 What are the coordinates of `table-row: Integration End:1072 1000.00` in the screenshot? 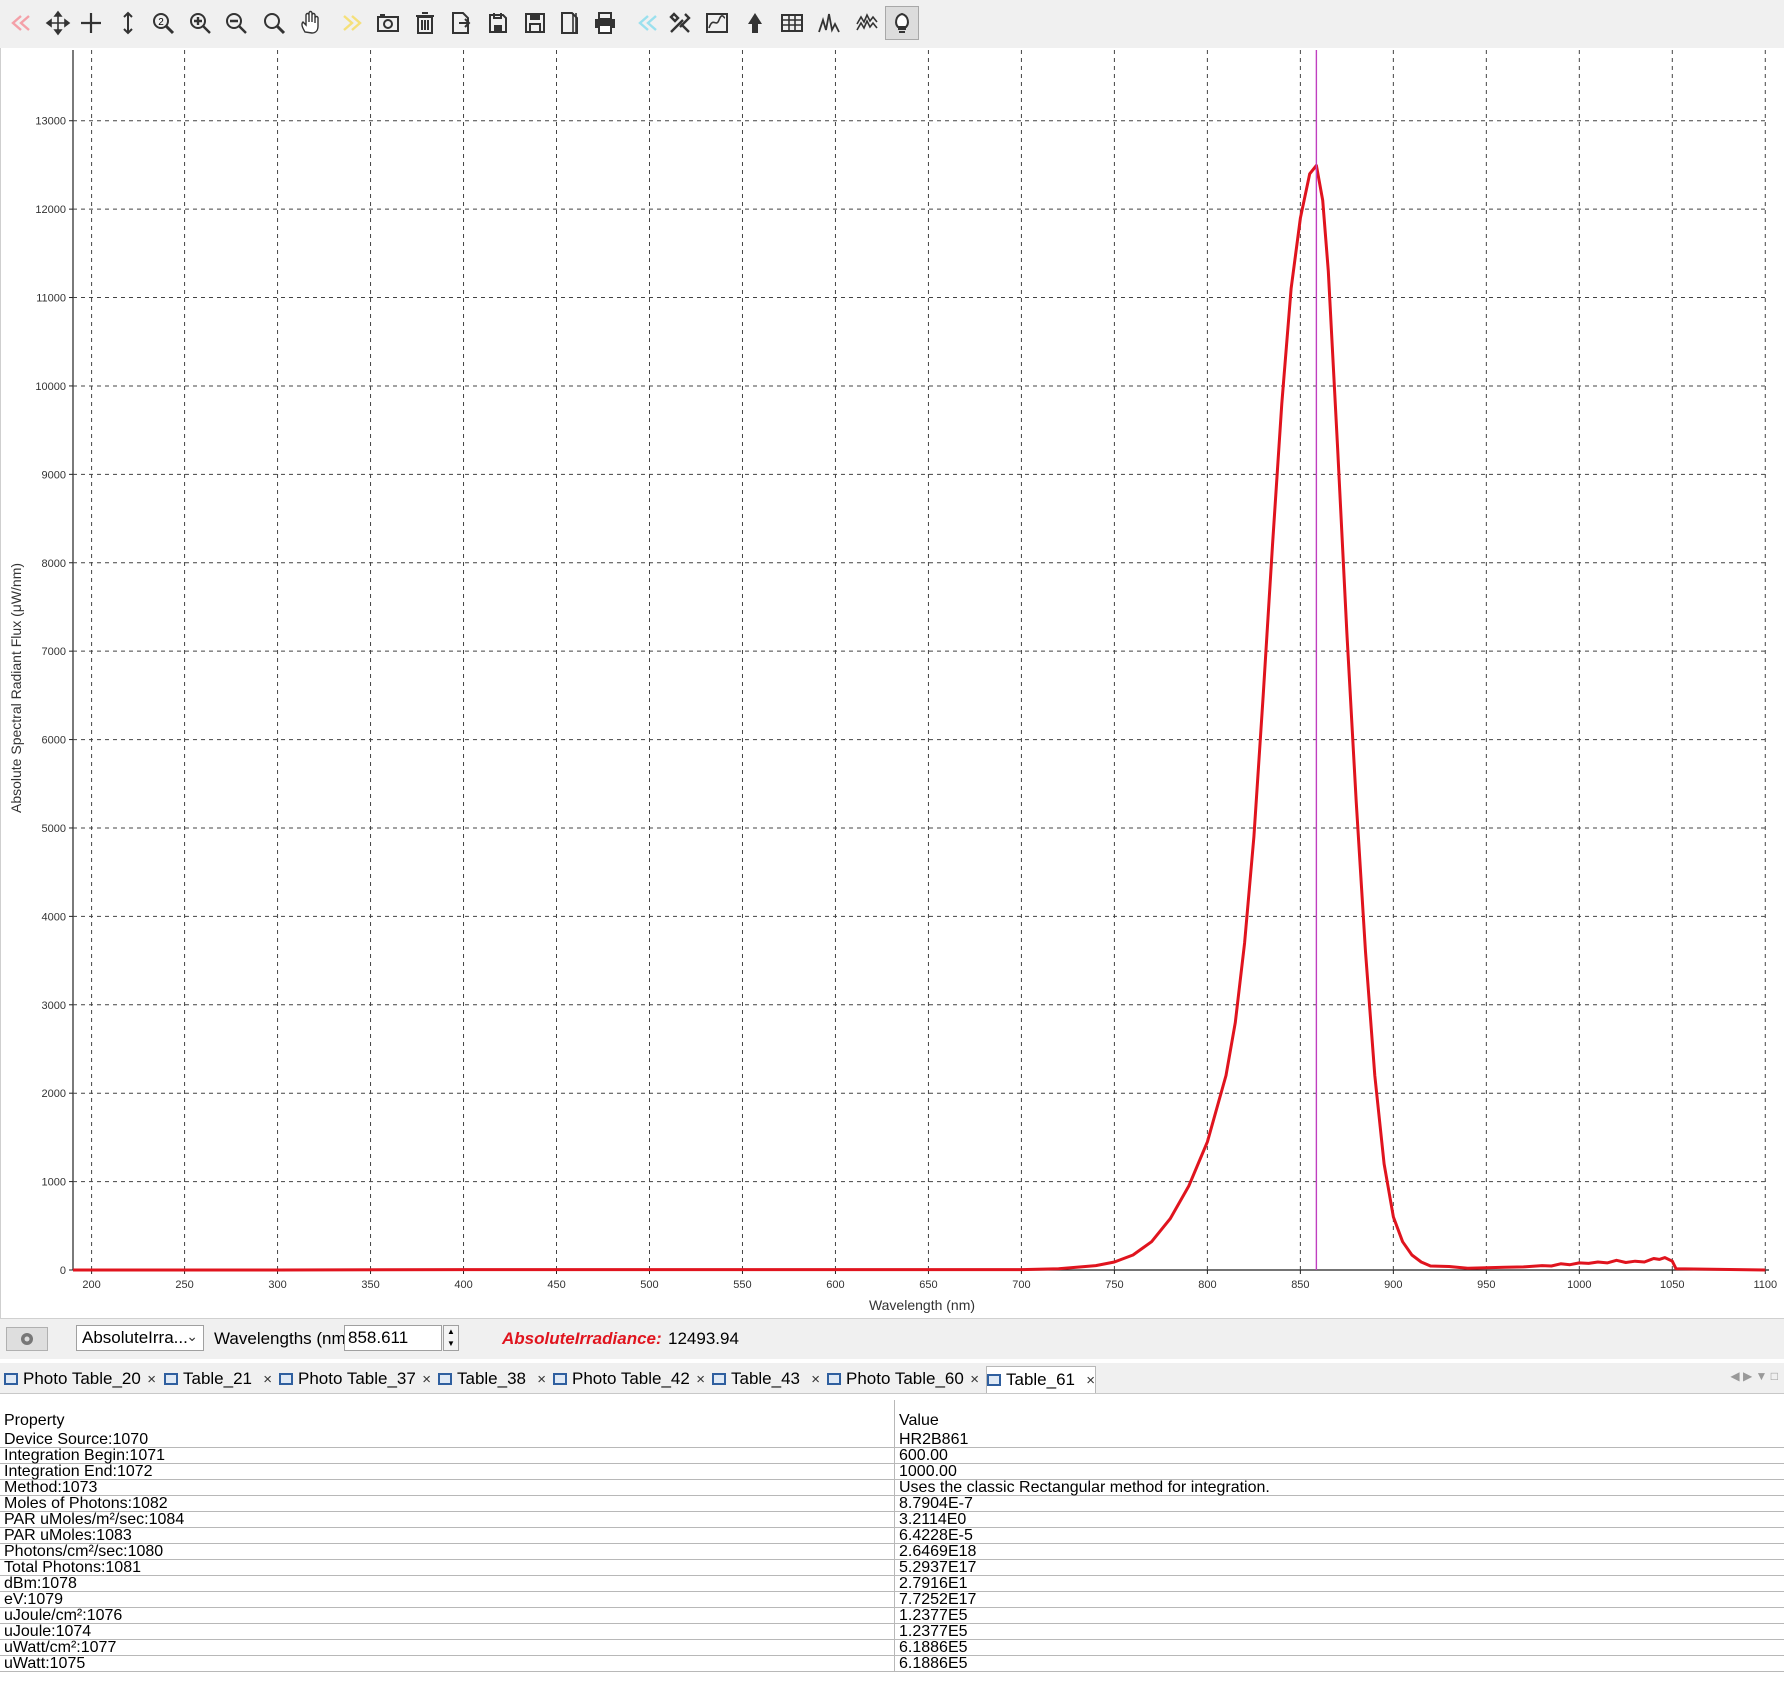 It's located at (892, 1471).